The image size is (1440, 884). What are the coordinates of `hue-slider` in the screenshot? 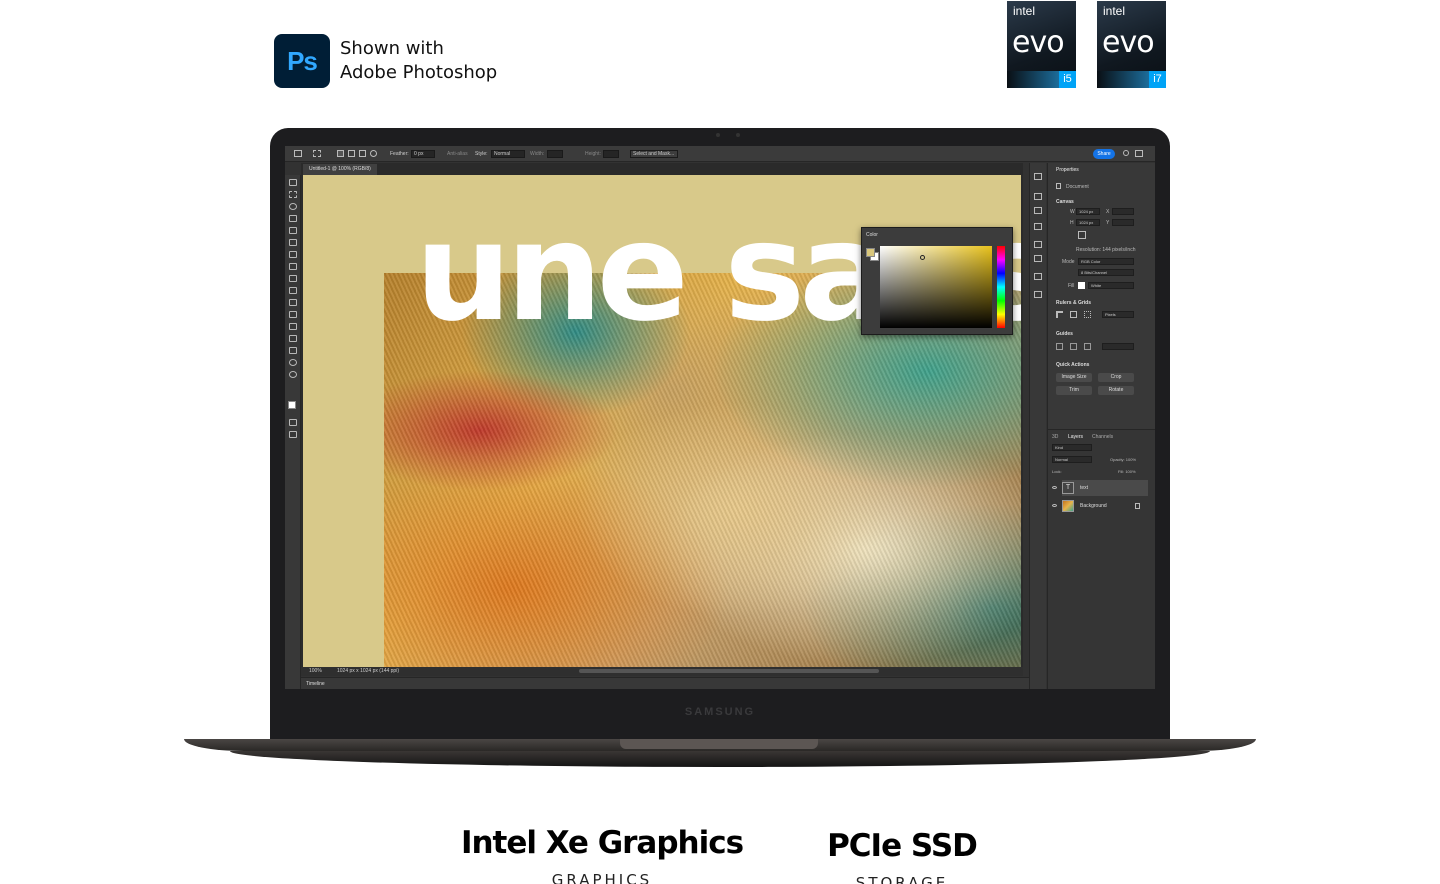 It's located at (1001, 287).